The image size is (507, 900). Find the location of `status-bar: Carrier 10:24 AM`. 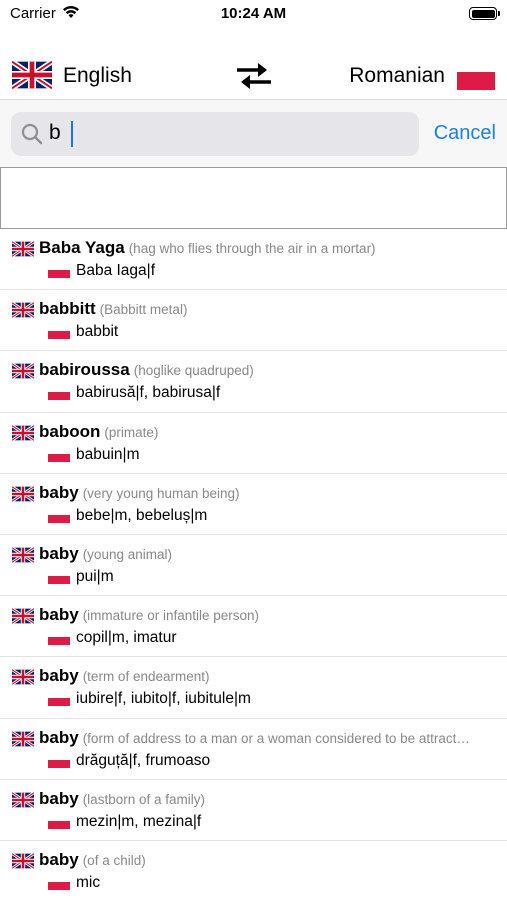

status-bar: Carrier 10:24 AM is located at coordinates (253, 15).